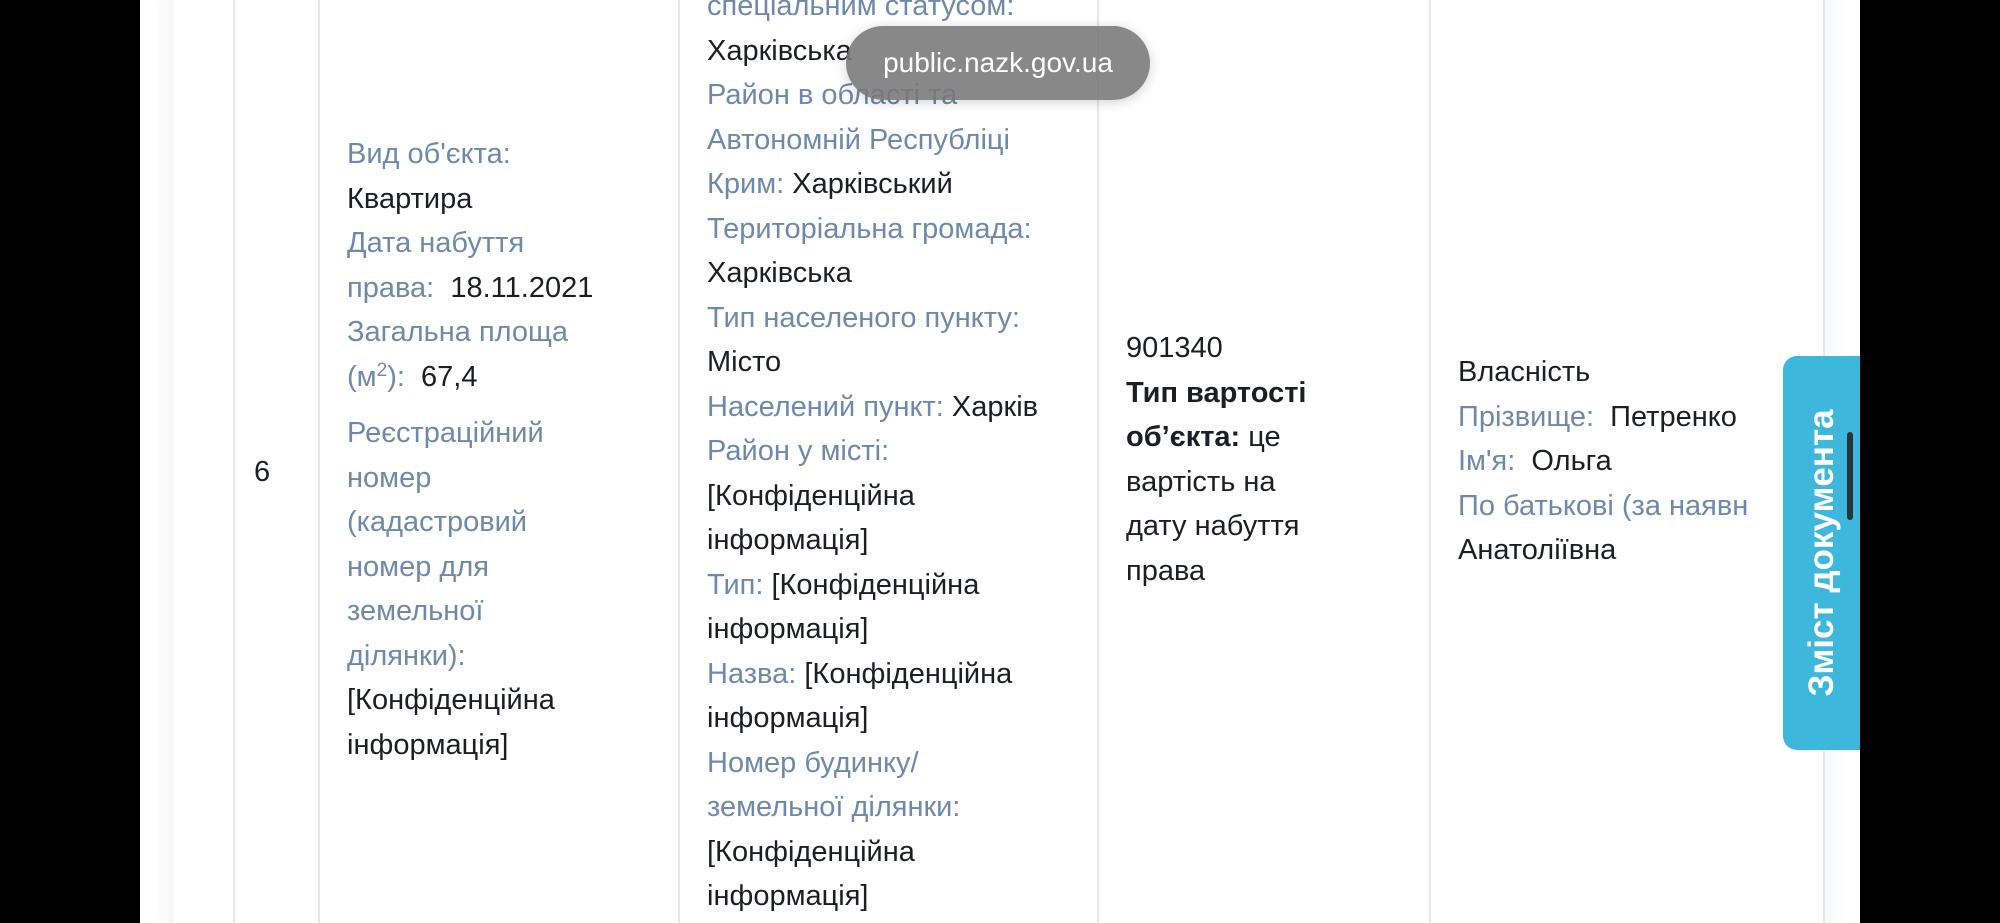  What do you see at coordinates (788, 629) in the screenshot?
I see `street-type-value: інформація]` at bounding box center [788, 629].